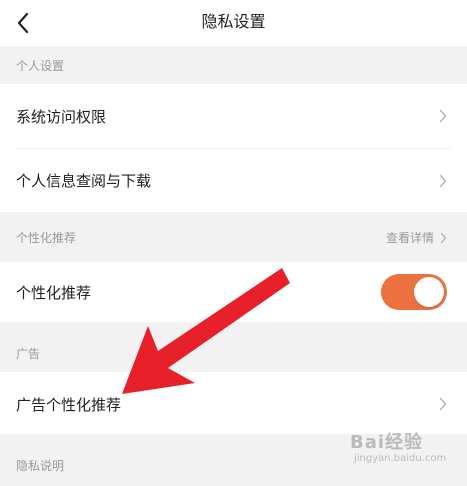  I want to click on annotation-arrow-icon, so click(206, 331).